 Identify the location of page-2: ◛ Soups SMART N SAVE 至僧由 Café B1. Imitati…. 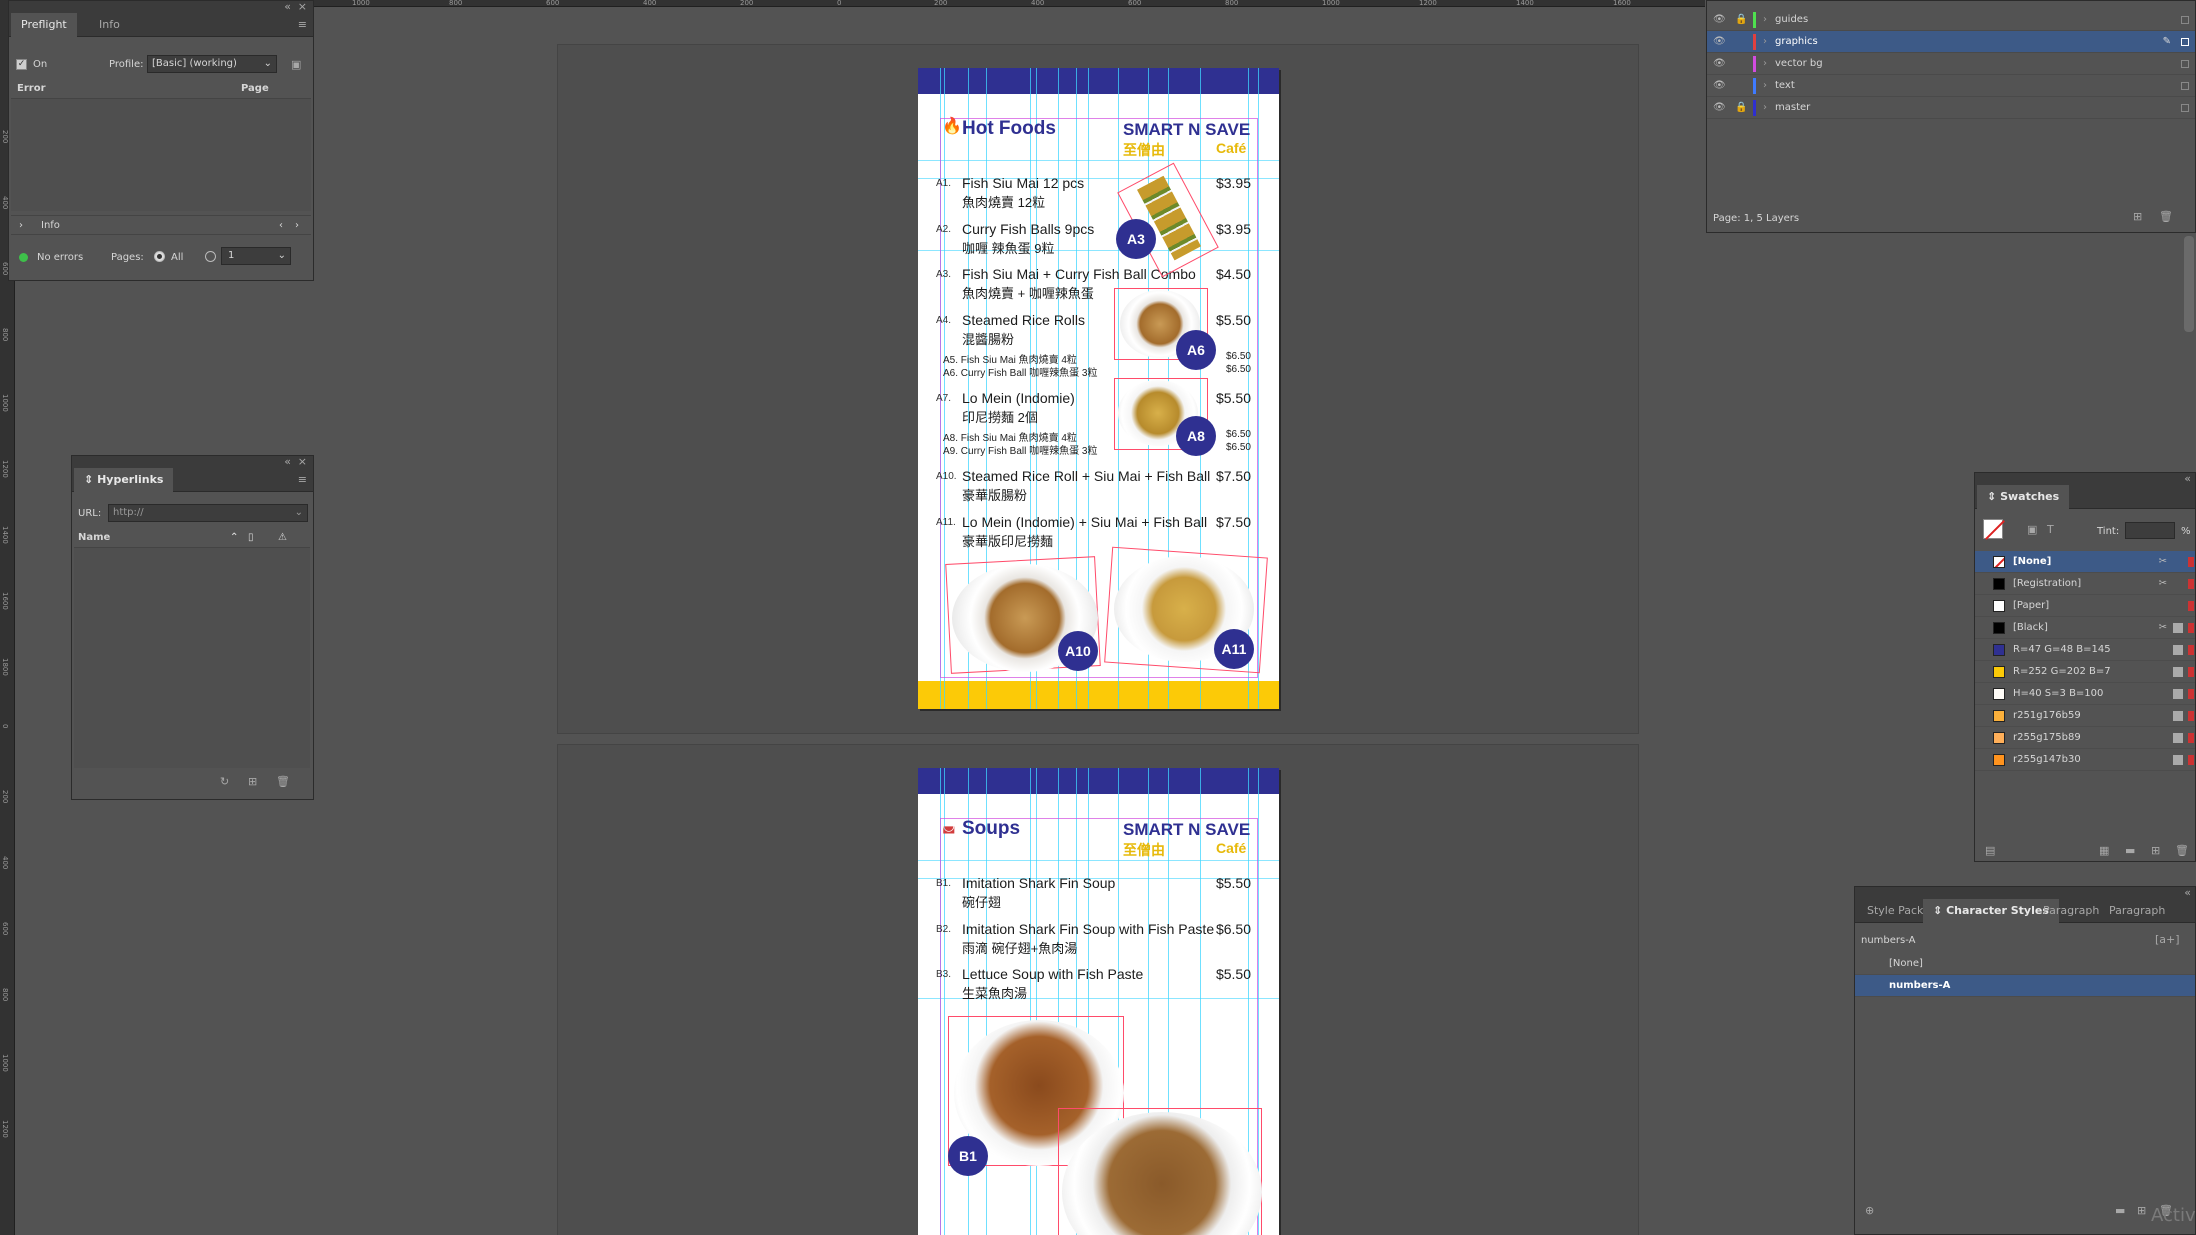
(1098, 1001).